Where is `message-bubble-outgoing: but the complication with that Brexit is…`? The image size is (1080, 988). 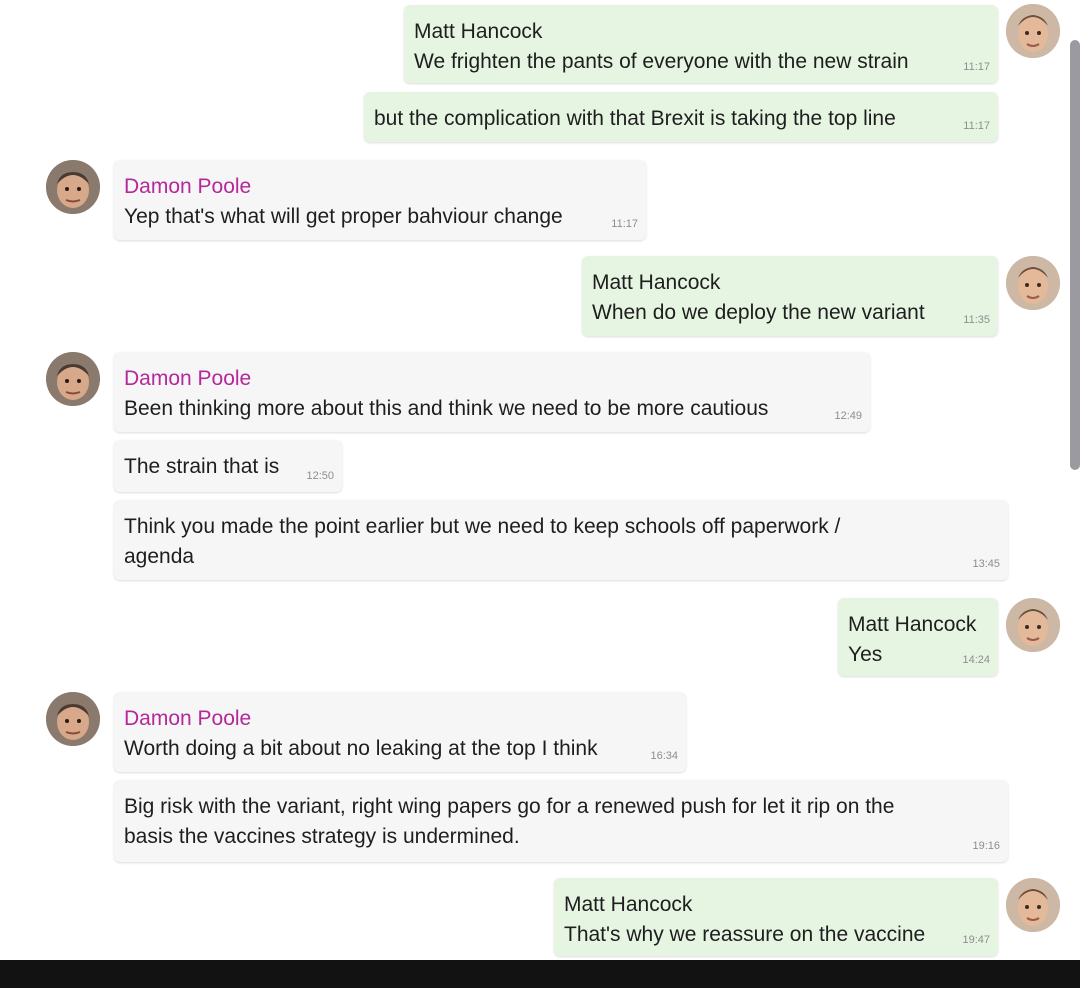
message-bubble-outgoing: but the complication with that Brexit is… is located at coordinates (681, 117).